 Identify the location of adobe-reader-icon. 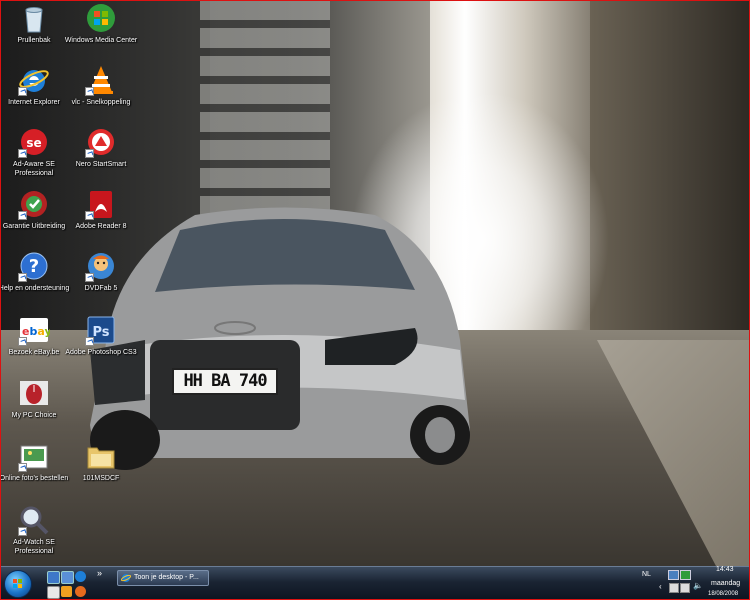
(101, 204).